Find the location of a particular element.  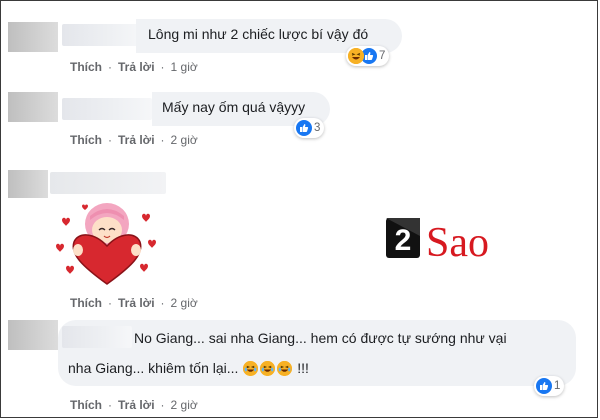

girl-hugging-heart-sticker is located at coordinates (107, 243).